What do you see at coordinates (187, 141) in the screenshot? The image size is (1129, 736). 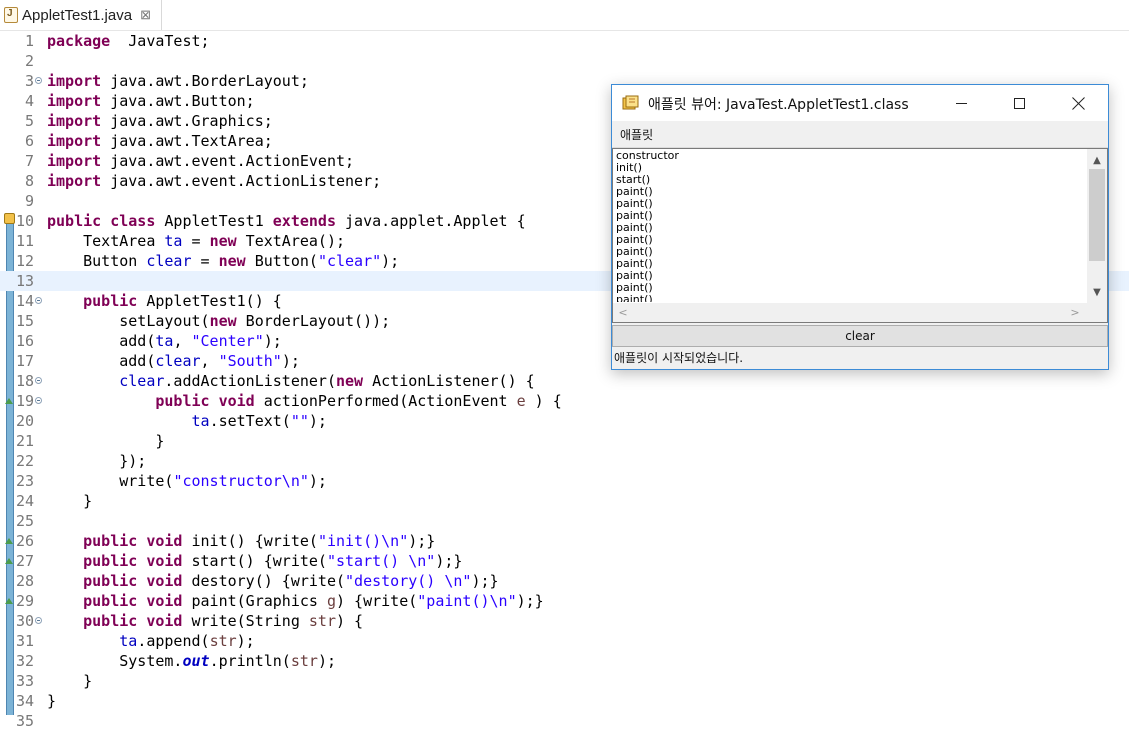 I see `code-token: java.awt.TextArea;` at bounding box center [187, 141].